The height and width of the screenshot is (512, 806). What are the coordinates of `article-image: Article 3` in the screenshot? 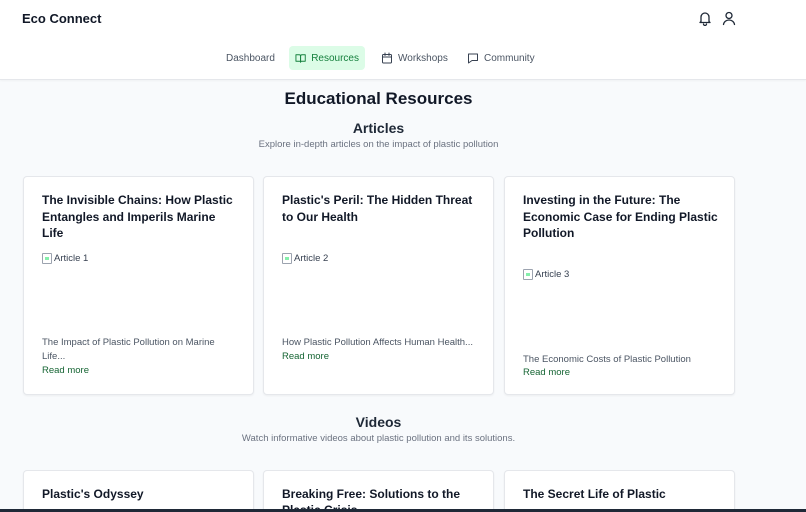 It's located at (583, 304).